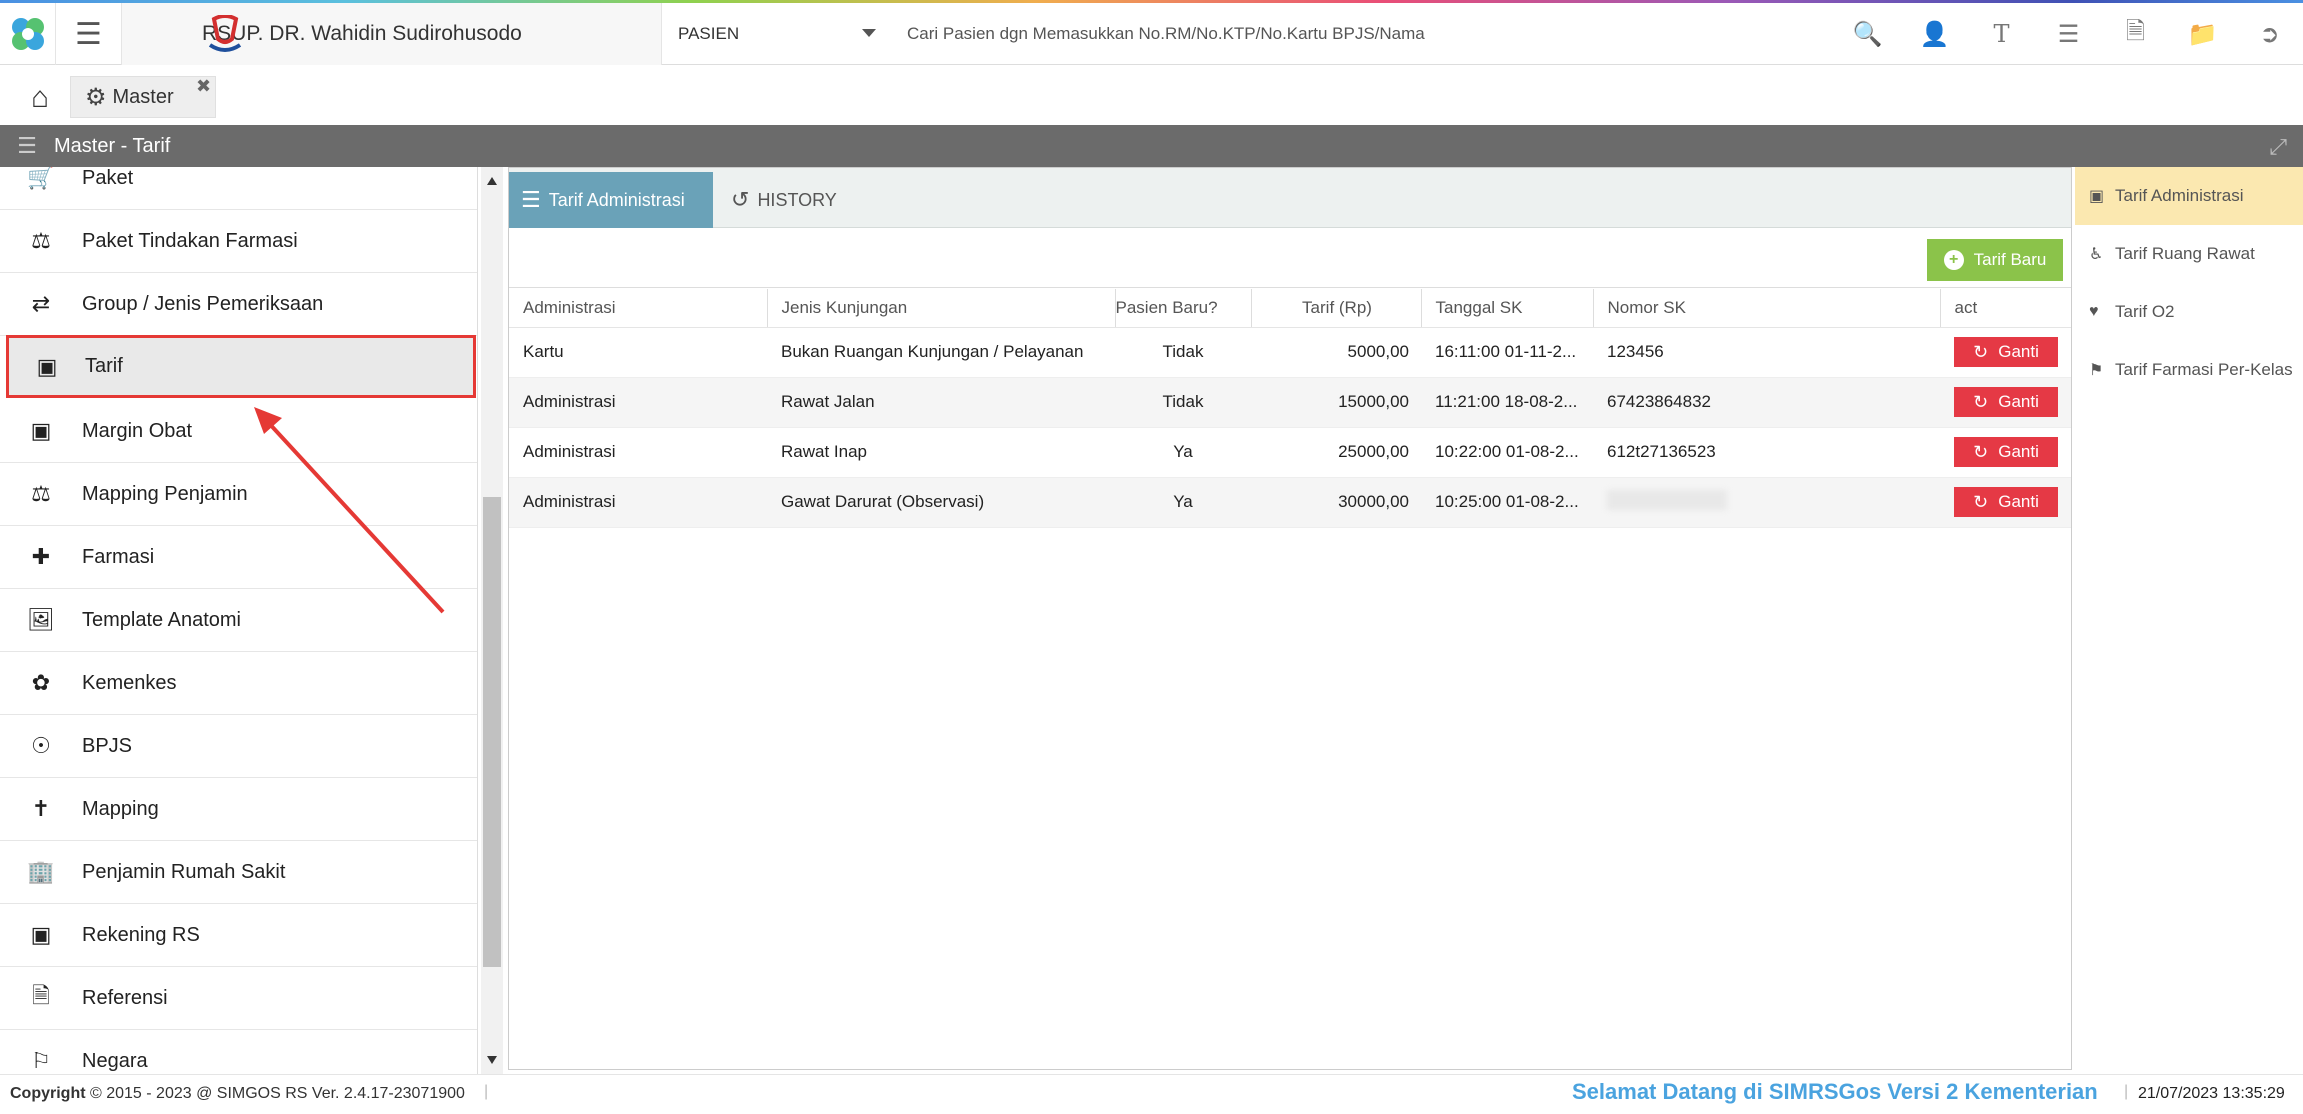 The image size is (2303, 1114). What do you see at coordinates (238, 683) in the screenshot?
I see `sidebar-item-kemenkes: ✿ Kemenkes` at bounding box center [238, 683].